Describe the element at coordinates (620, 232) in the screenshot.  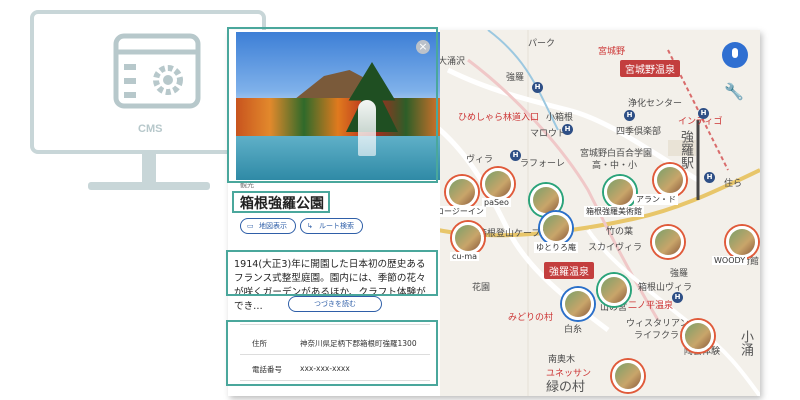
I see `map-label: 竹の葉` at that location.